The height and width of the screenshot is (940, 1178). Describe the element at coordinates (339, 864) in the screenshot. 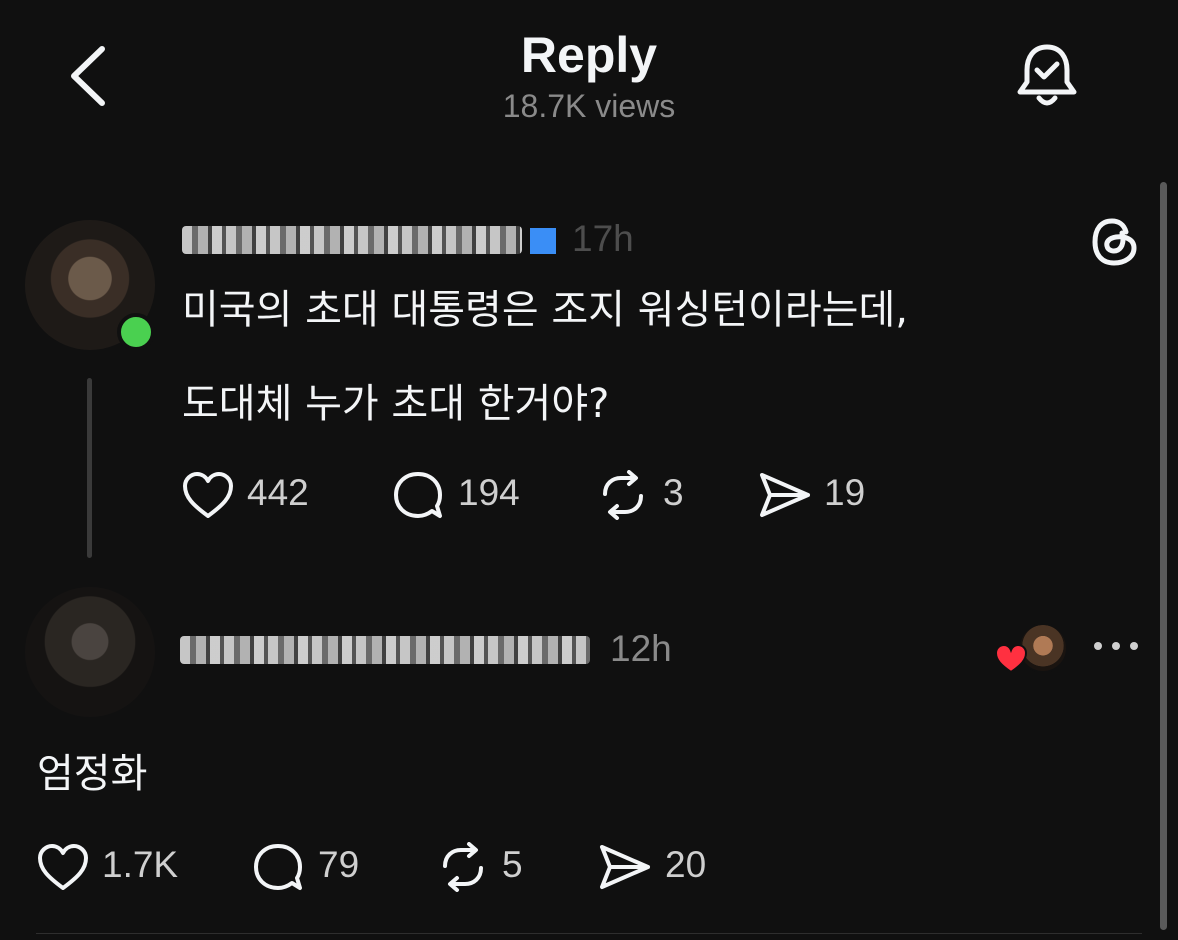

I see `comment-count: 79` at that location.